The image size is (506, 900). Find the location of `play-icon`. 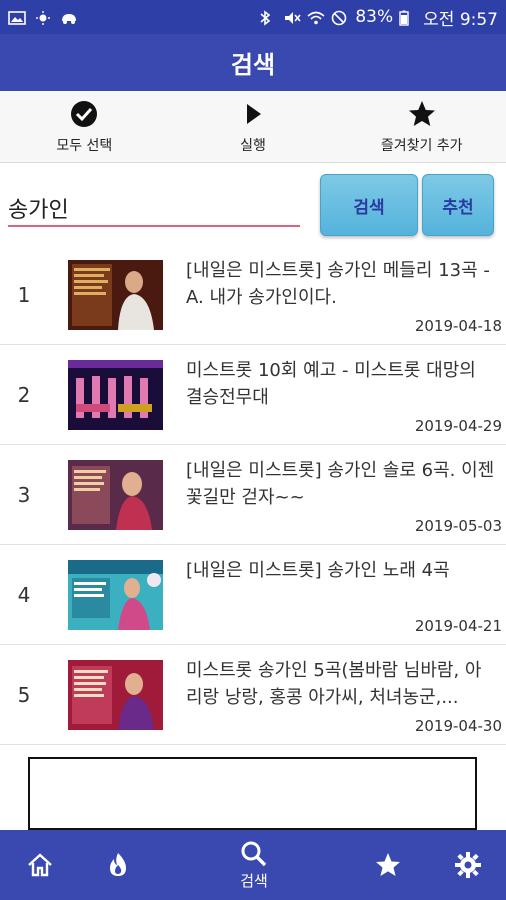

play-icon is located at coordinates (254, 113).